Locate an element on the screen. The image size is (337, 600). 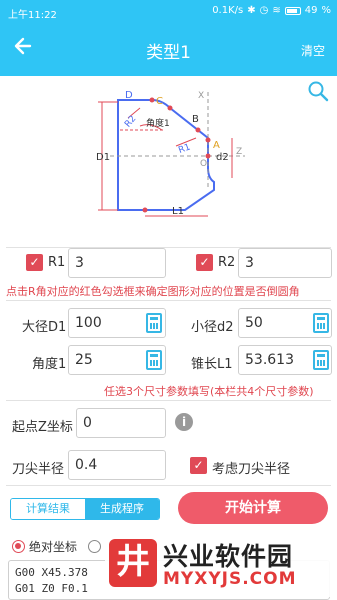
zoom-icon is located at coordinates (318, 91).